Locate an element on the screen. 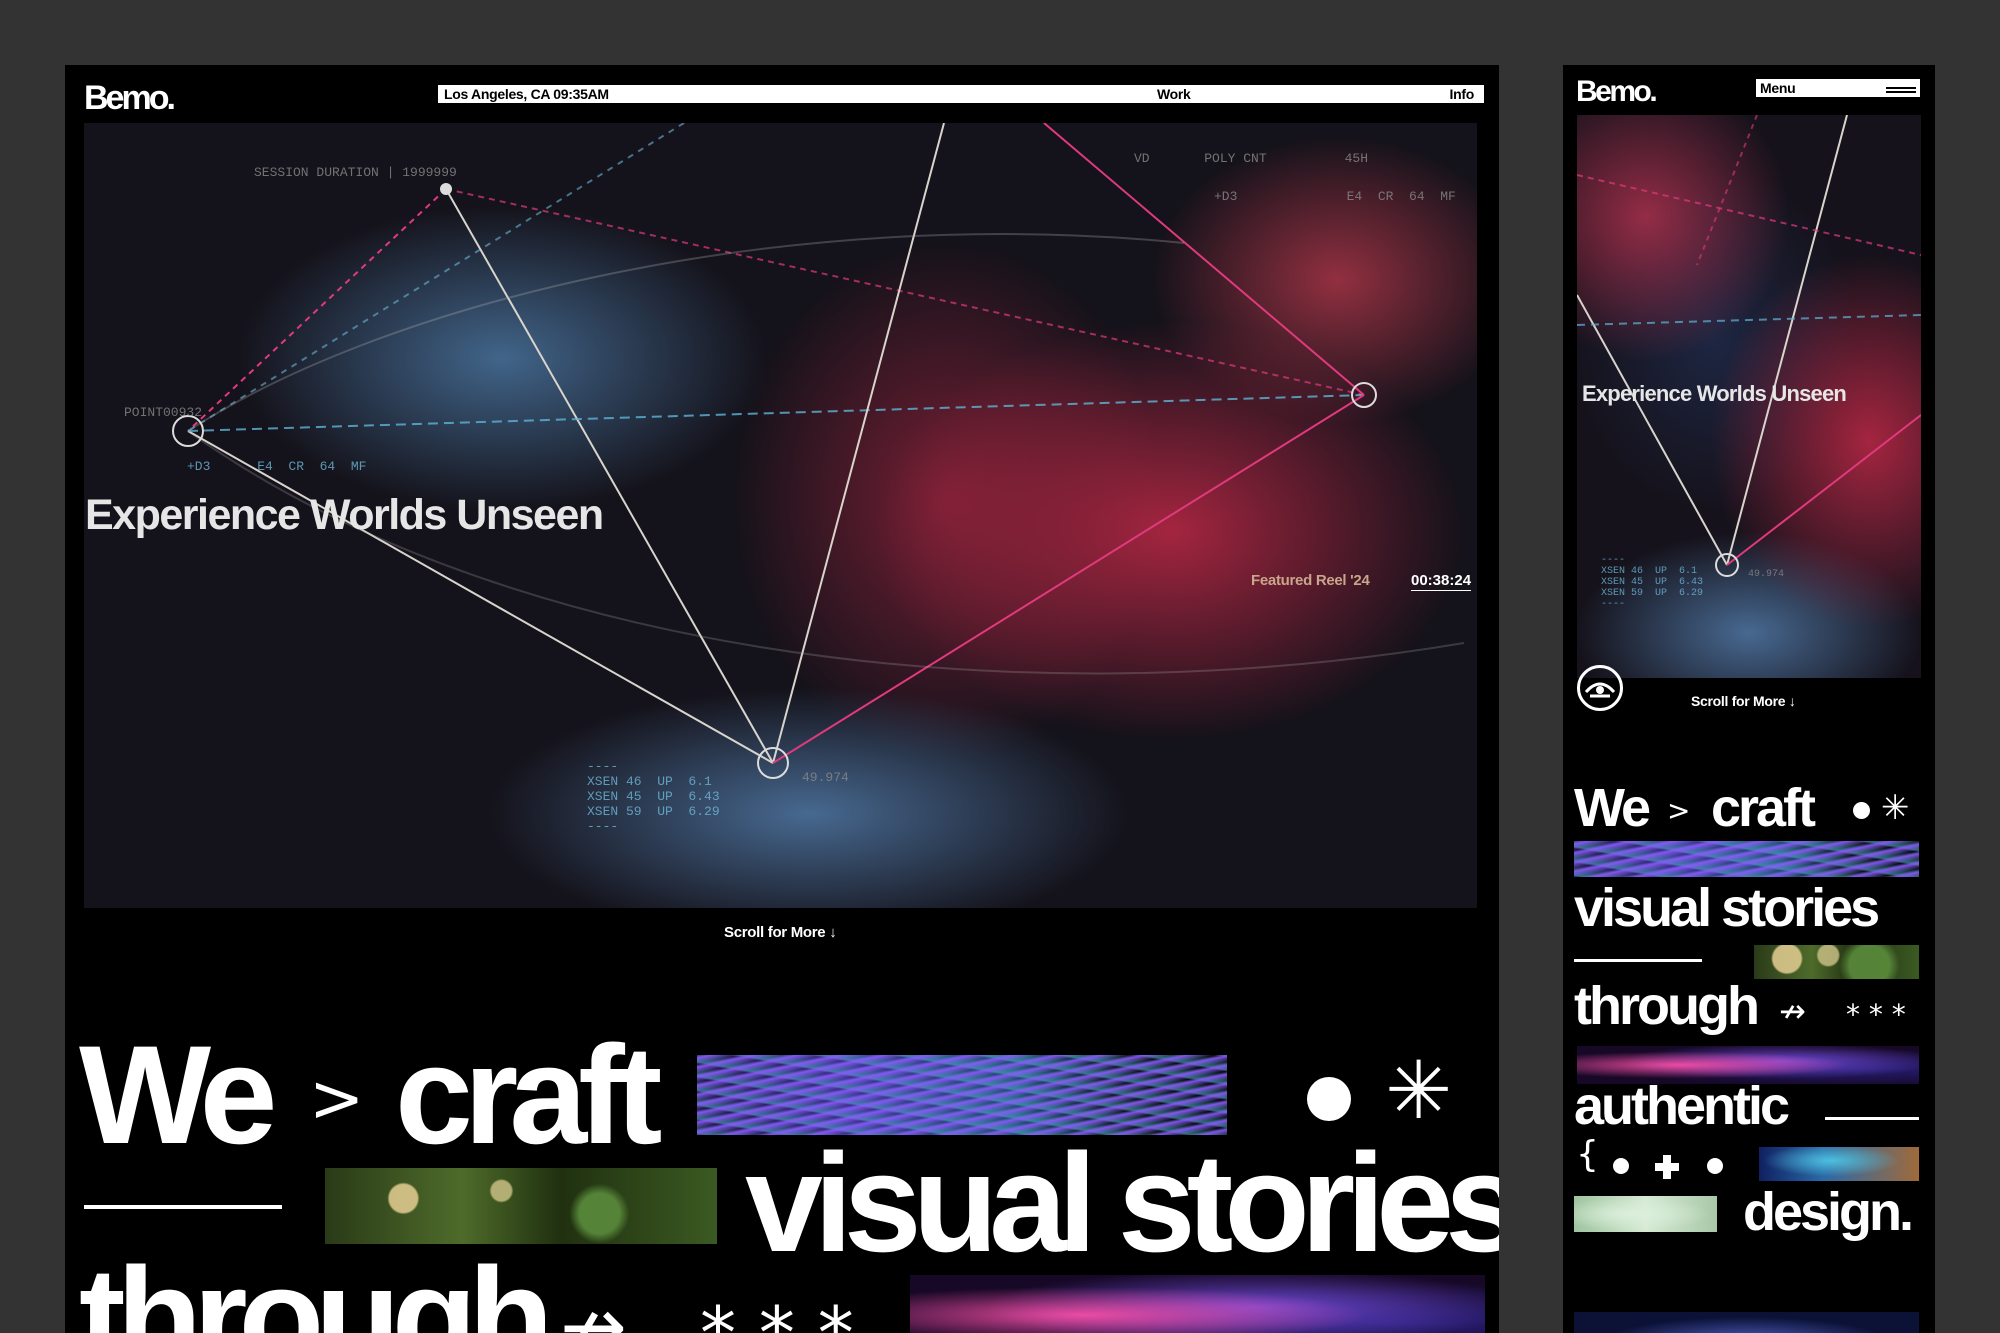 The width and height of the screenshot is (2000, 1333). hud-point: POINT00932 is located at coordinates (163, 412).